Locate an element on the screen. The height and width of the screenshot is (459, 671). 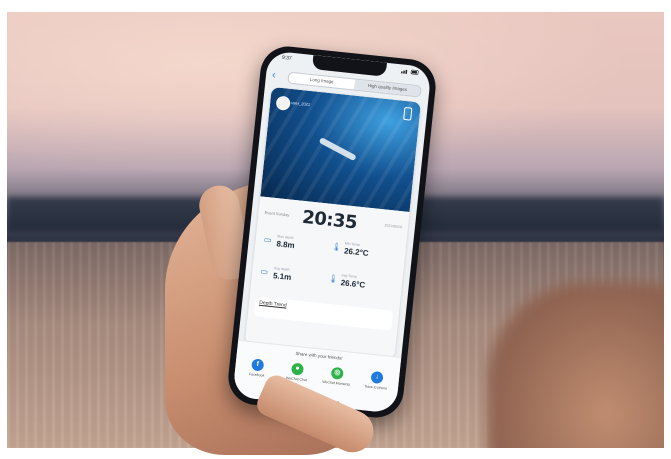
share-wechat-moments-button: ◎ WeChat Moments is located at coordinates (337, 376).